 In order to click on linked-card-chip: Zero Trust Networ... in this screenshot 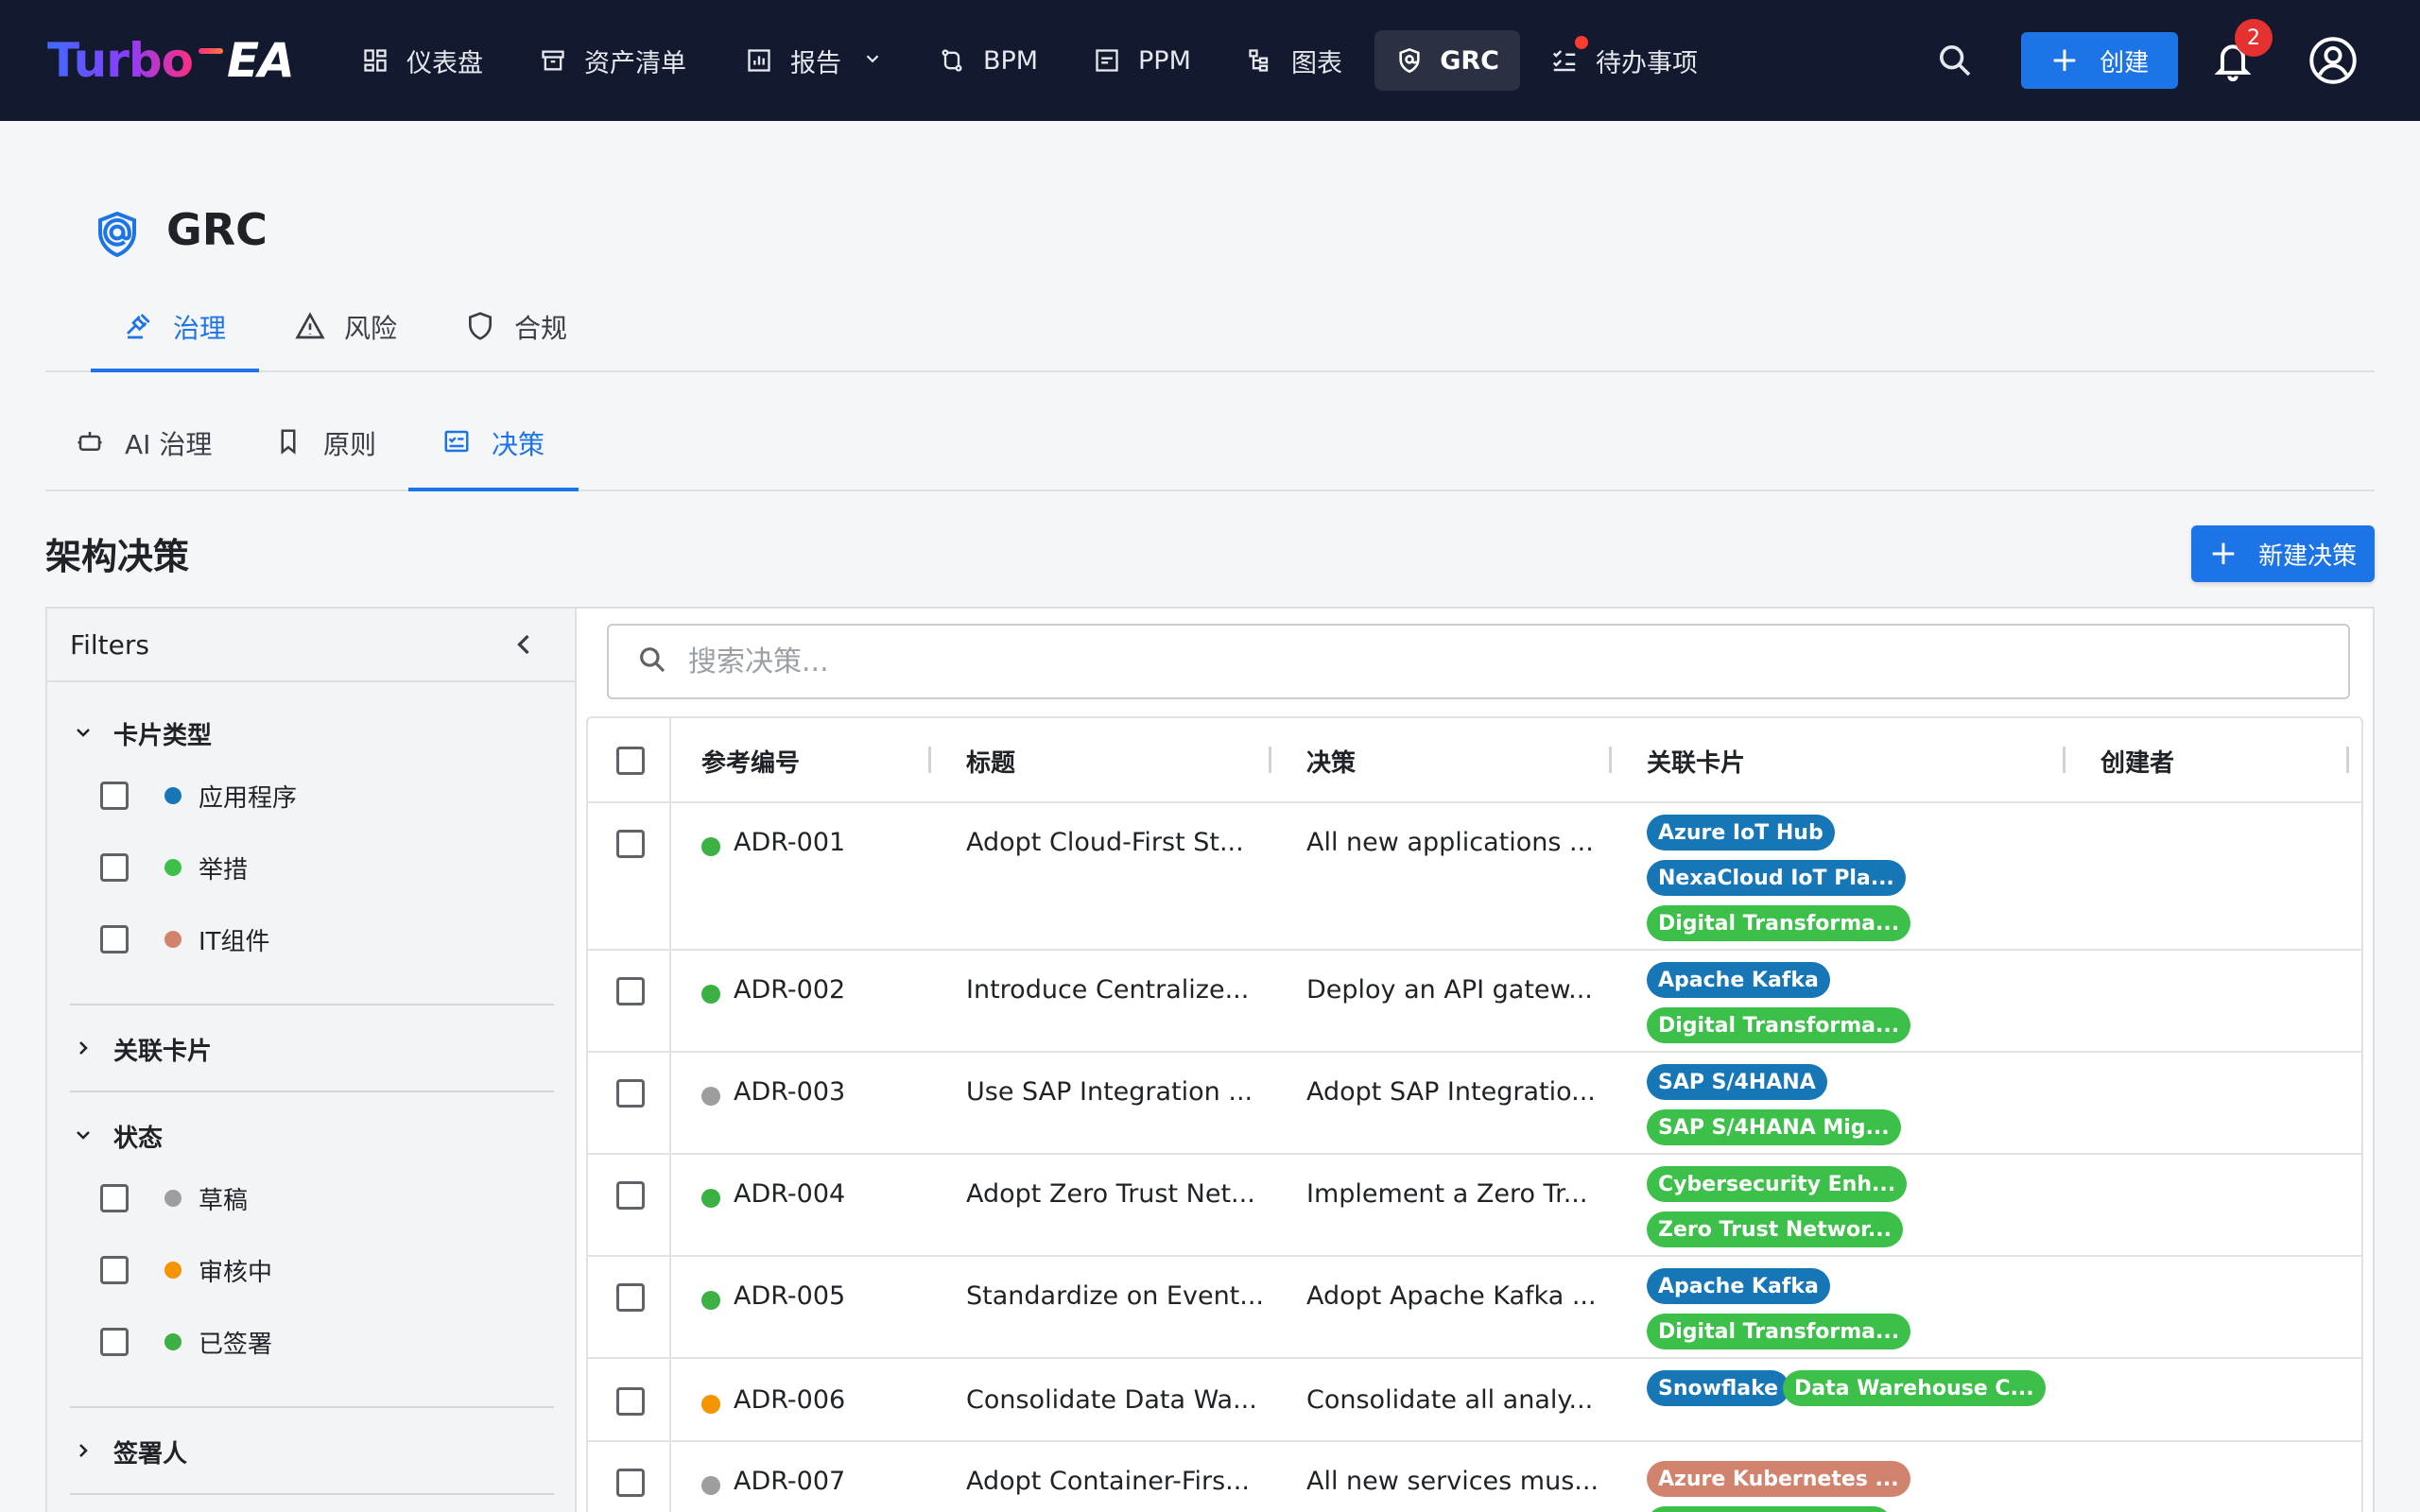, I will do `click(1775, 1229)`.